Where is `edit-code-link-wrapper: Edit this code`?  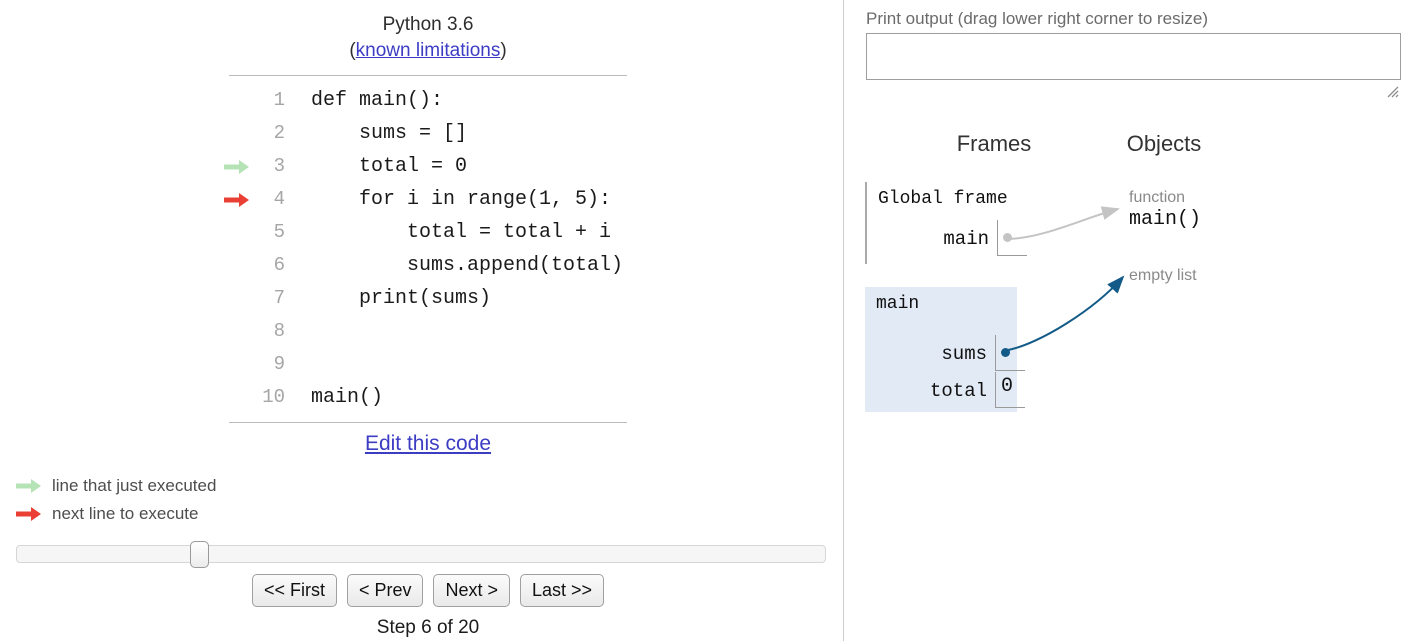
edit-code-link-wrapper: Edit this code is located at coordinates (428, 444).